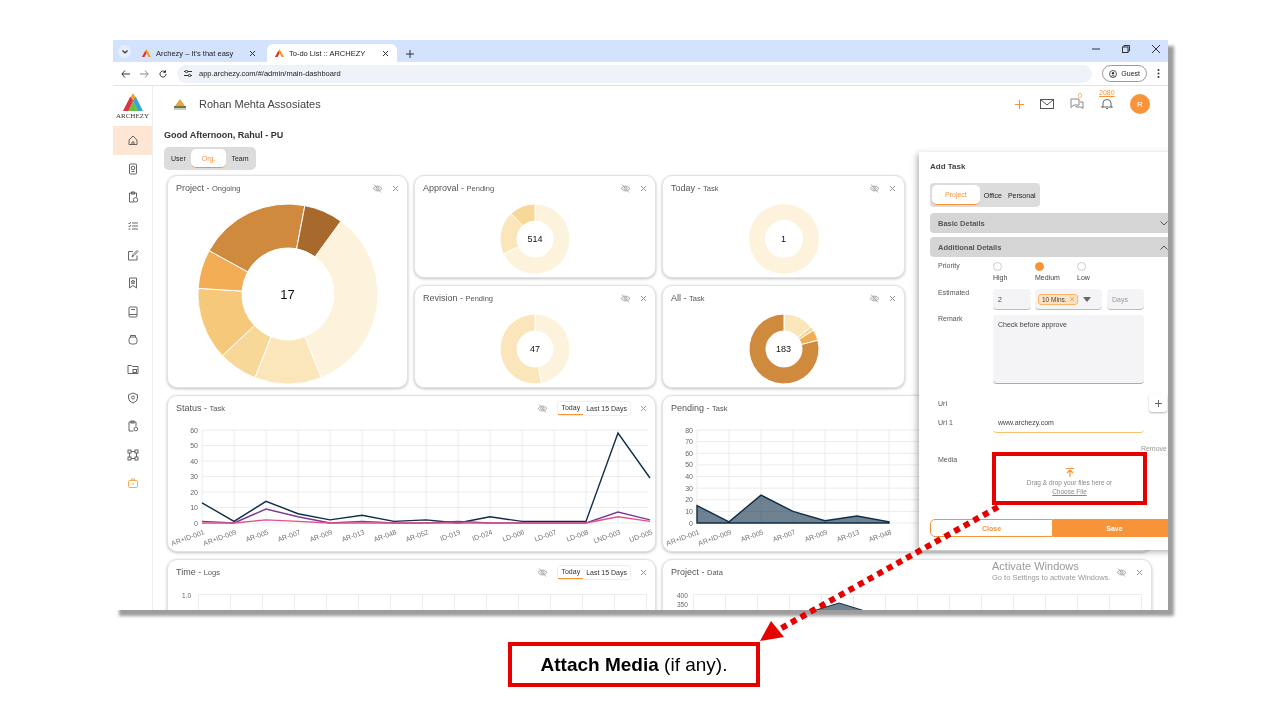 The image size is (1280, 720). What do you see at coordinates (144, 73) in the screenshot?
I see `forward-icon` at bounding box center [144, 73].